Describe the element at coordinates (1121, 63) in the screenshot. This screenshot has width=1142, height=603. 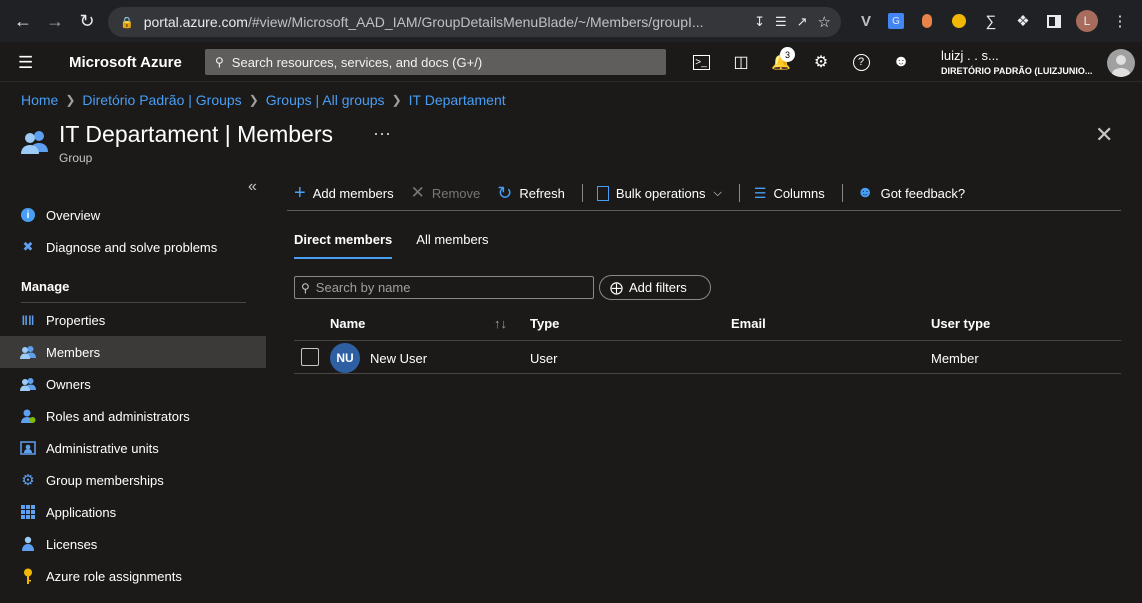
I see `account-avatar` at that location.